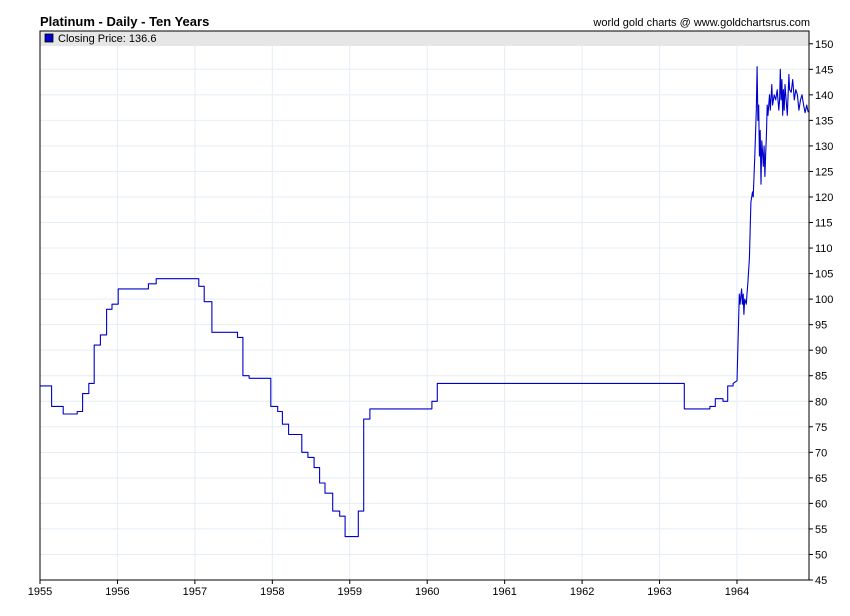  Describe the element at coordinates (107, 39) in the screenshot. I see `legend-label: Closing Price: 136.6` at that location.